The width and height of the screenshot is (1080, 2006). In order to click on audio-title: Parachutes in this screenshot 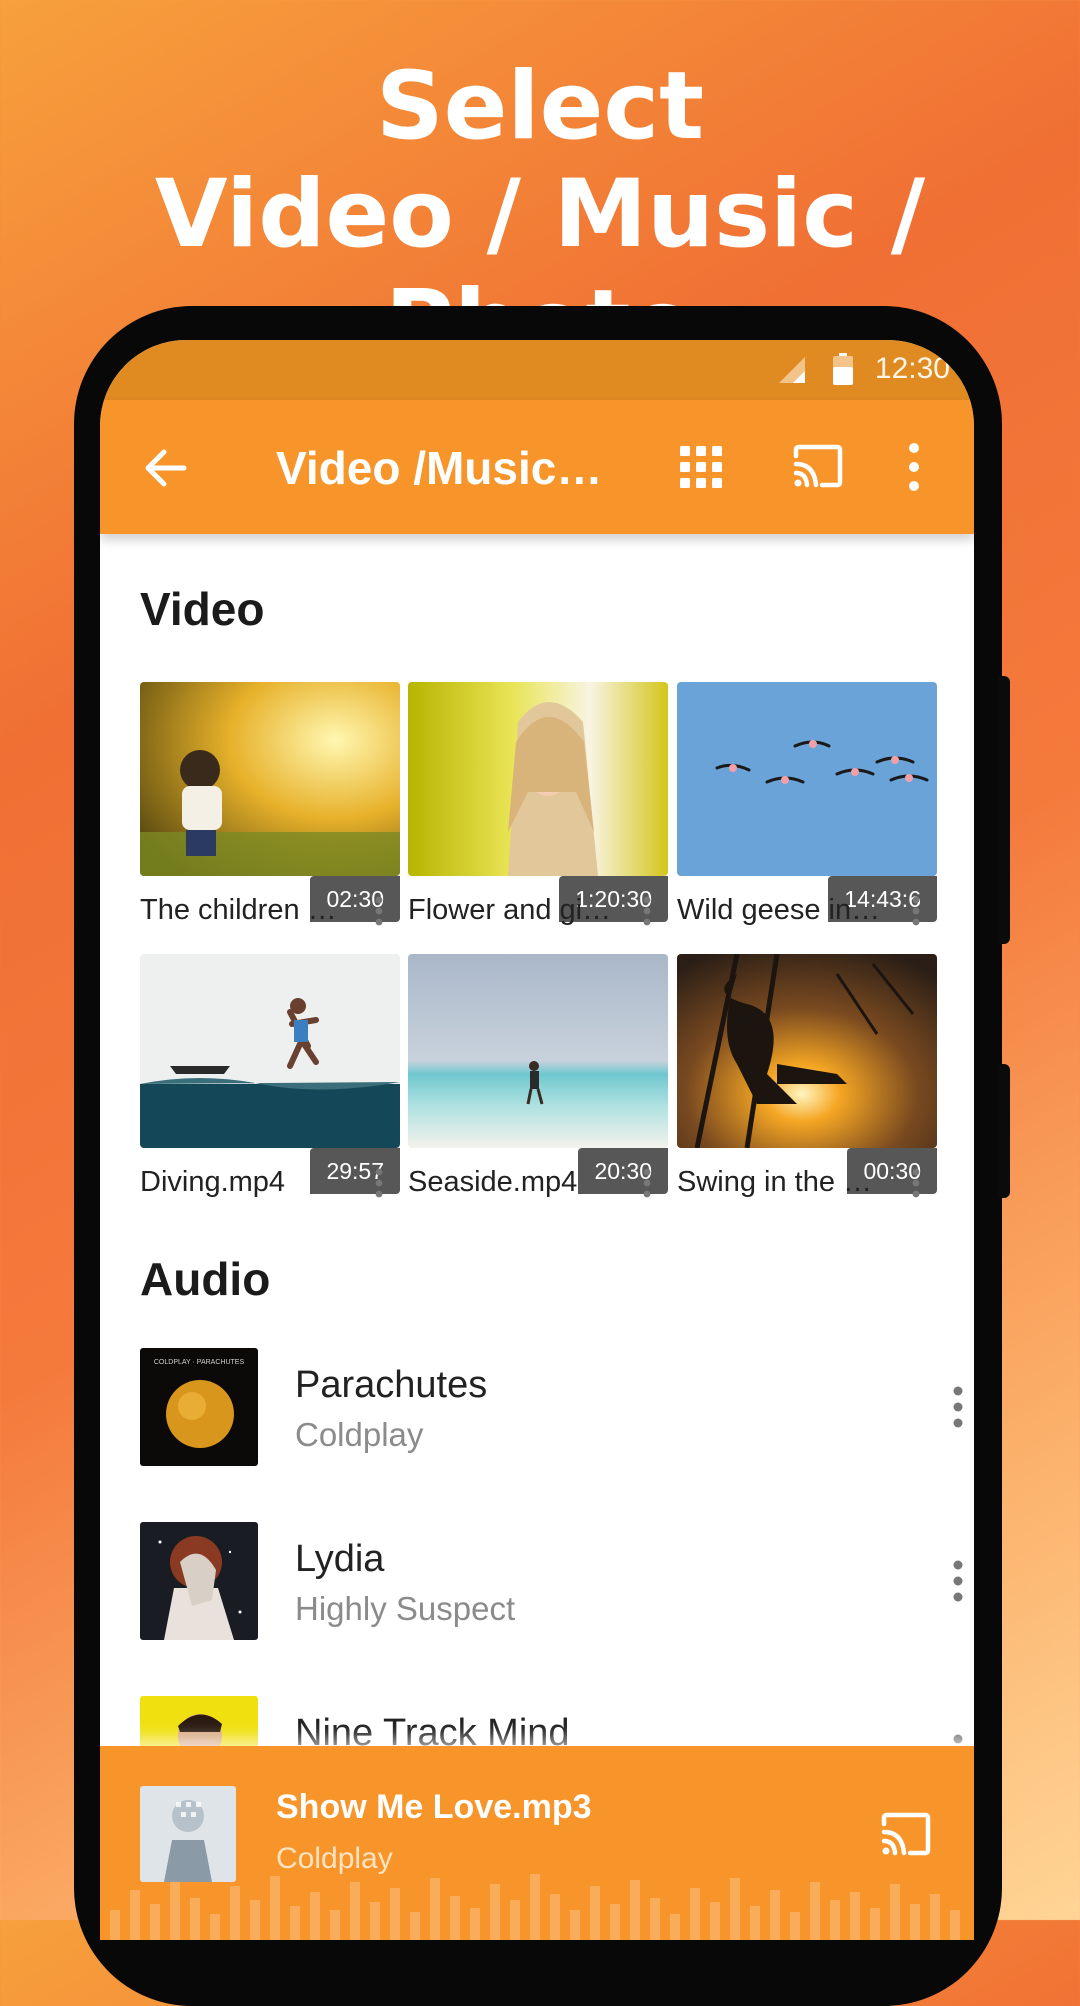, I will do `click(391, 1385)`.